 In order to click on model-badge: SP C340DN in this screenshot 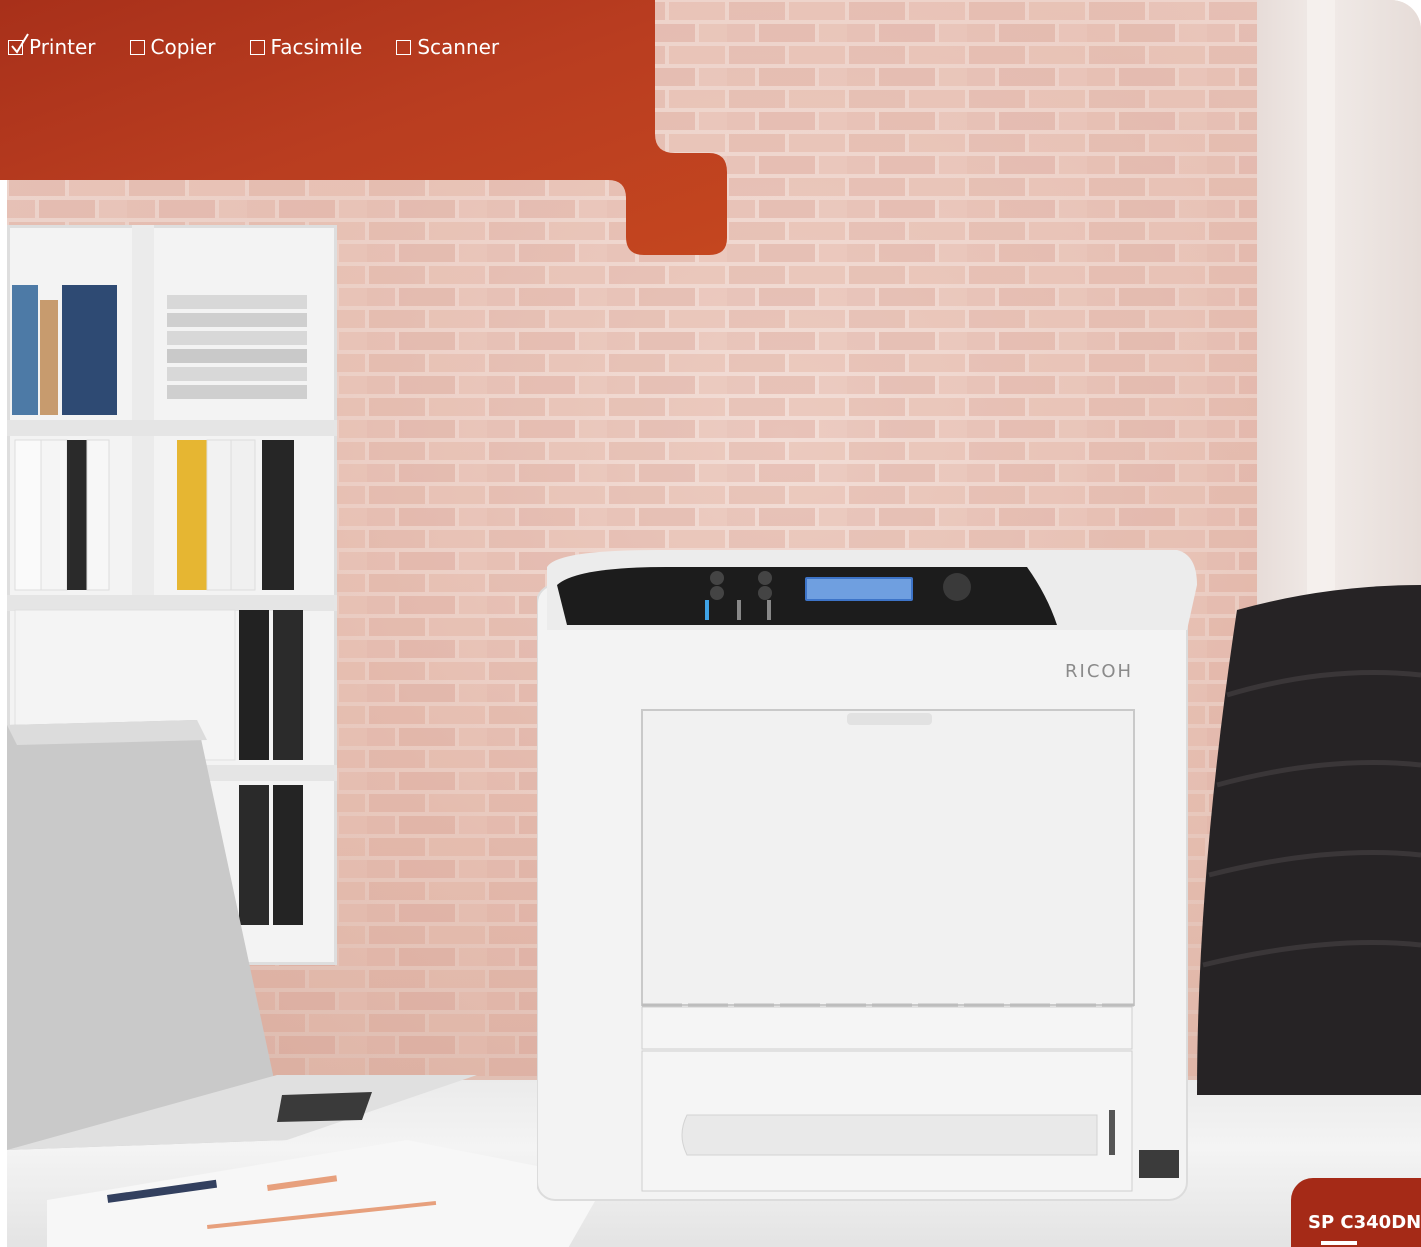, I will do `click(1356, 1212)`.